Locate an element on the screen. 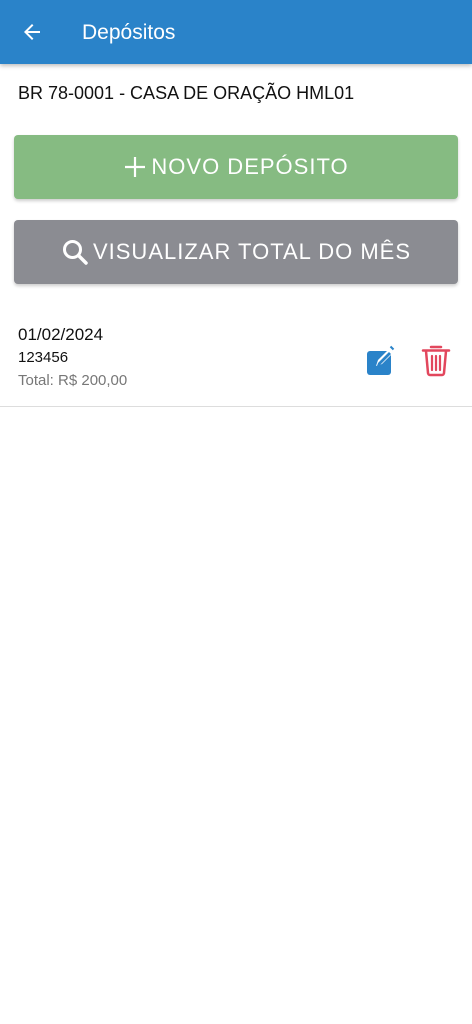 Image resolution: width=472 pixels, height=1024 pixels. back-button is located at coordinates (32, 32).